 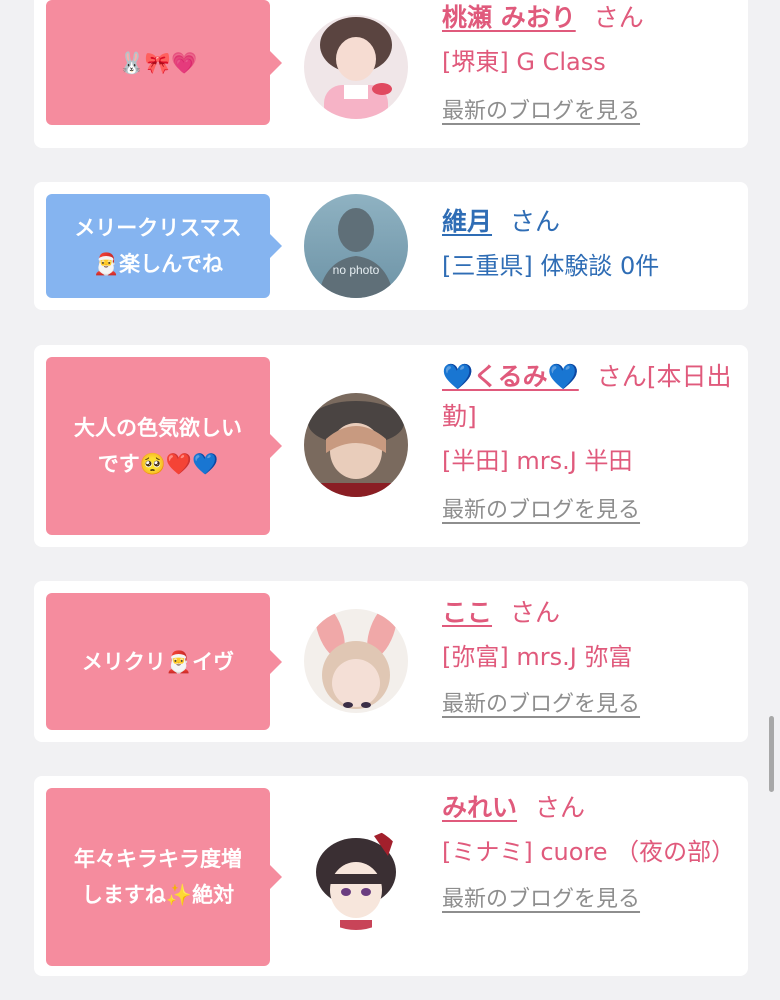 I want to click on shop-label: [弥富] mrs.J 弥富, so click(x=537, y=657).